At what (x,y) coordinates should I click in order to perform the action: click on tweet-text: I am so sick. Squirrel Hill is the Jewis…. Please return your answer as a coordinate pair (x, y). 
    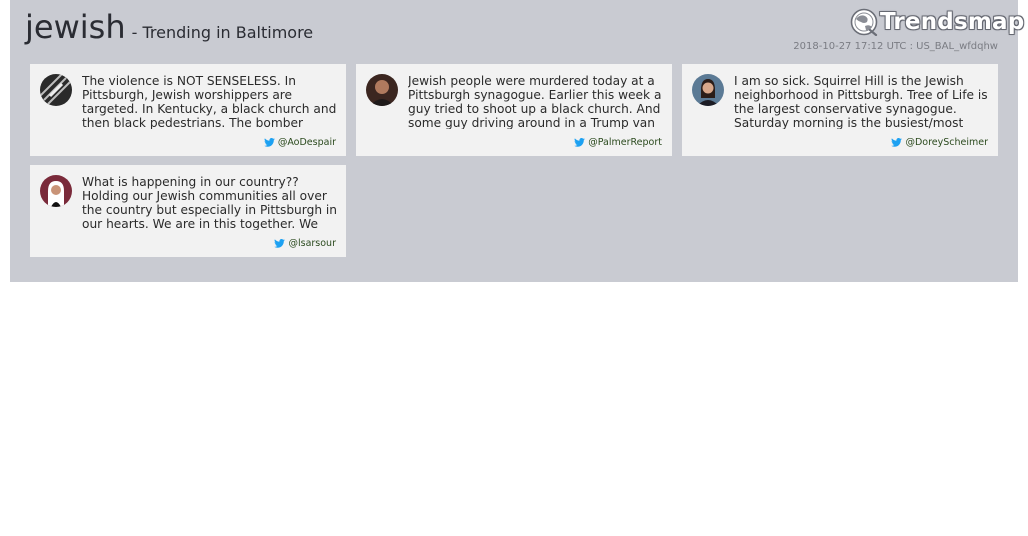
    Looking at the image, I should click on (861, 101).